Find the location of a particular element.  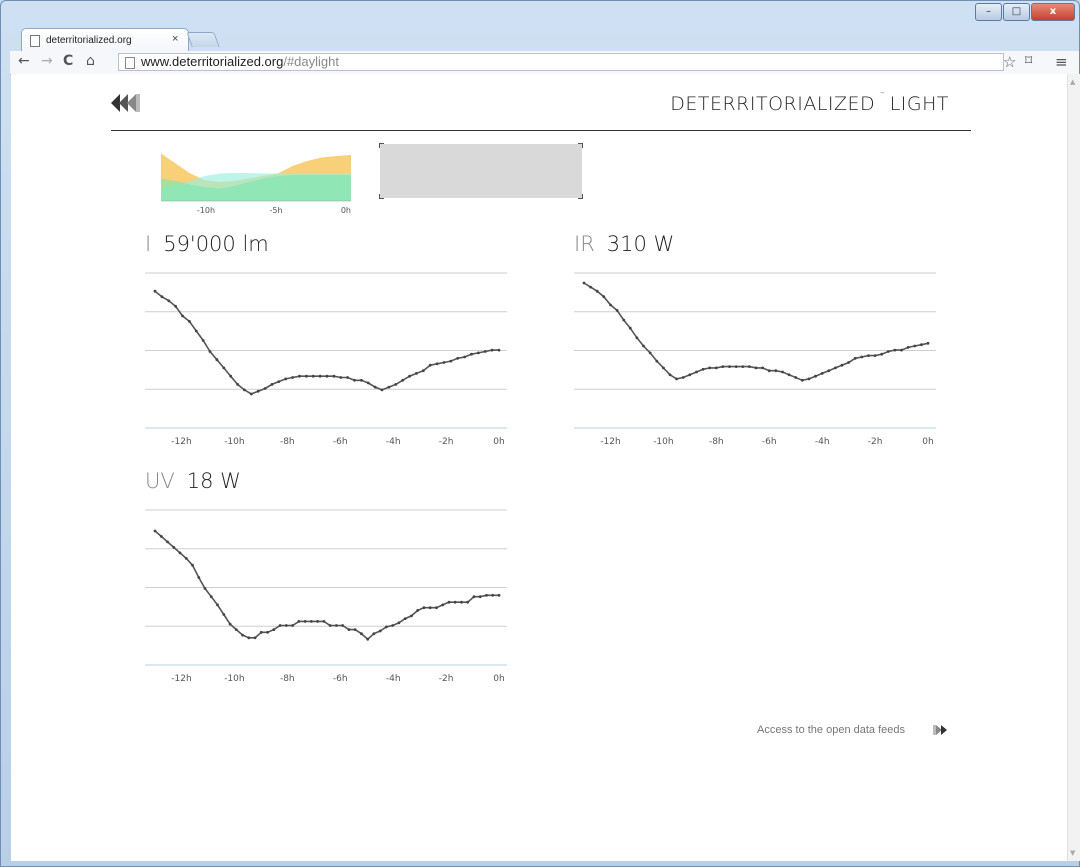

forward-arrow-icon: → is located at coordinates (47, 61).